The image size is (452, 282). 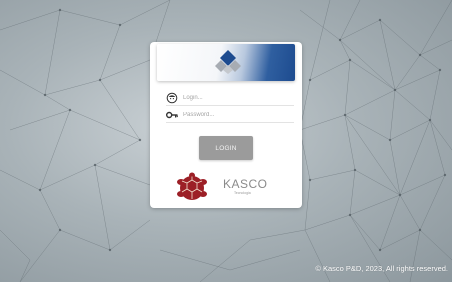 I want to click on login-button: LOGIN, so click(x=226, y=148).